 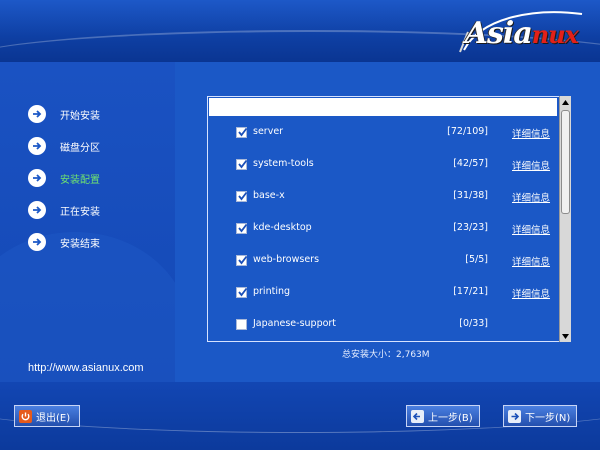 I want to click on package-count: [17/21], so click(x=470, y=291).